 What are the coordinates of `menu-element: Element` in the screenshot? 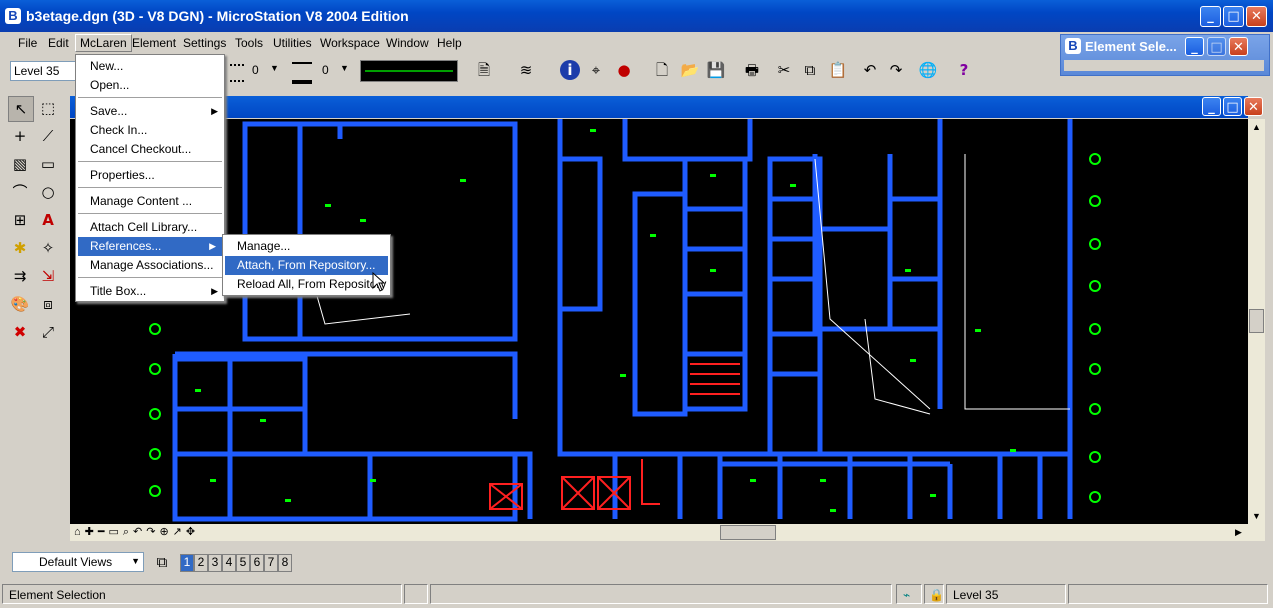 It's located at (154, 43).